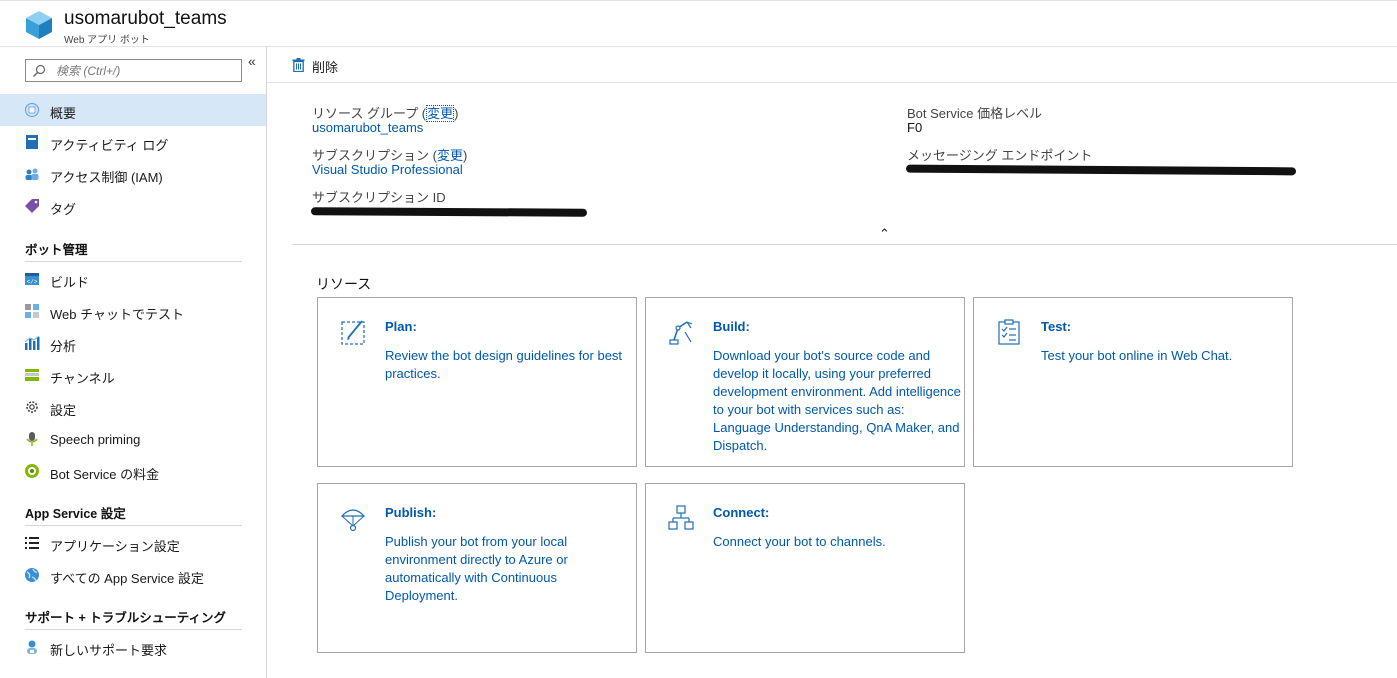 Image resolution: width=1397 pixels, height=678 pixels. I want to click on network-hierarchy-icon, so click(681, 517).